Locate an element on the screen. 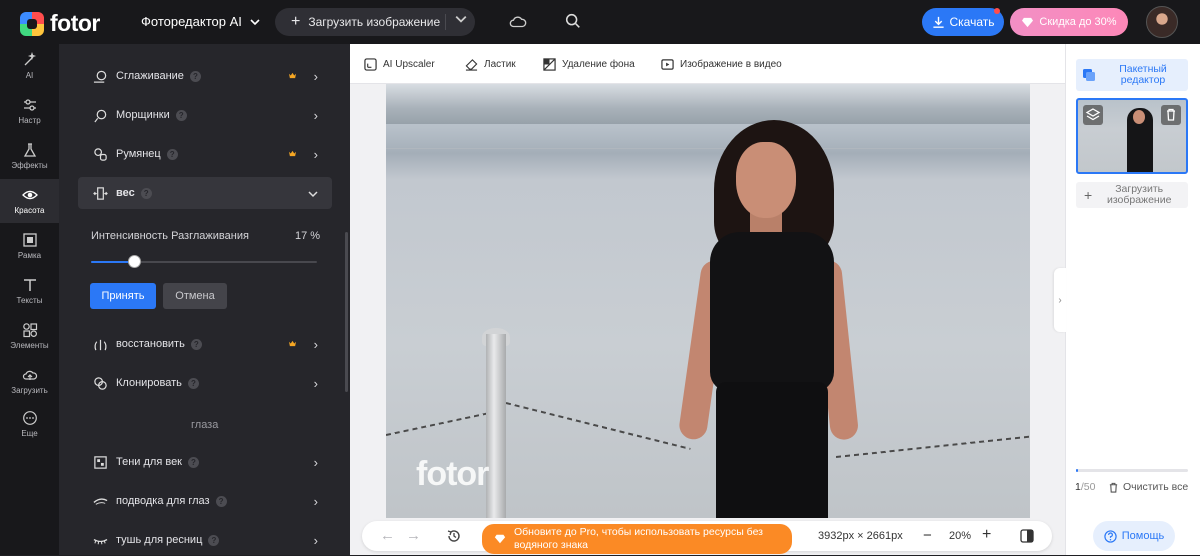  clear-all-button: Очистить все is located at coordinates (1148, 487).